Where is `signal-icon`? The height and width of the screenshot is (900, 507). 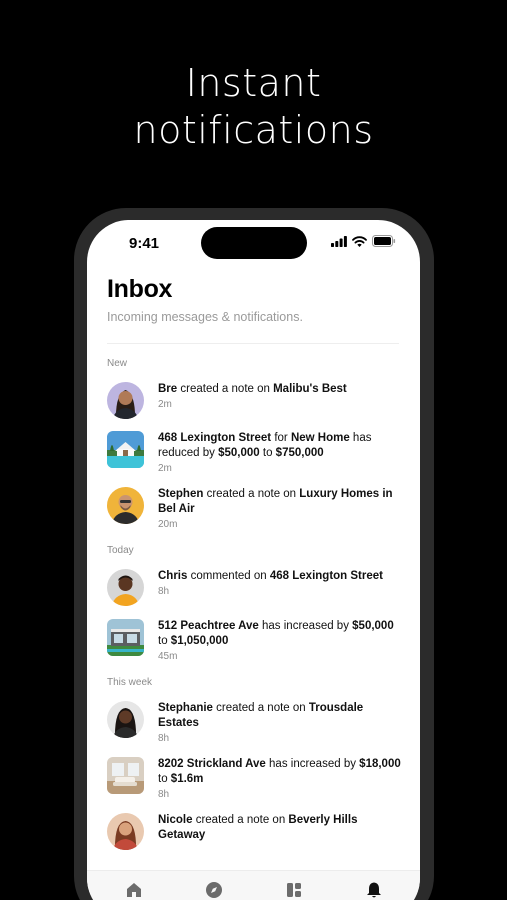
signal-icon is located at coordinates (339, 241).